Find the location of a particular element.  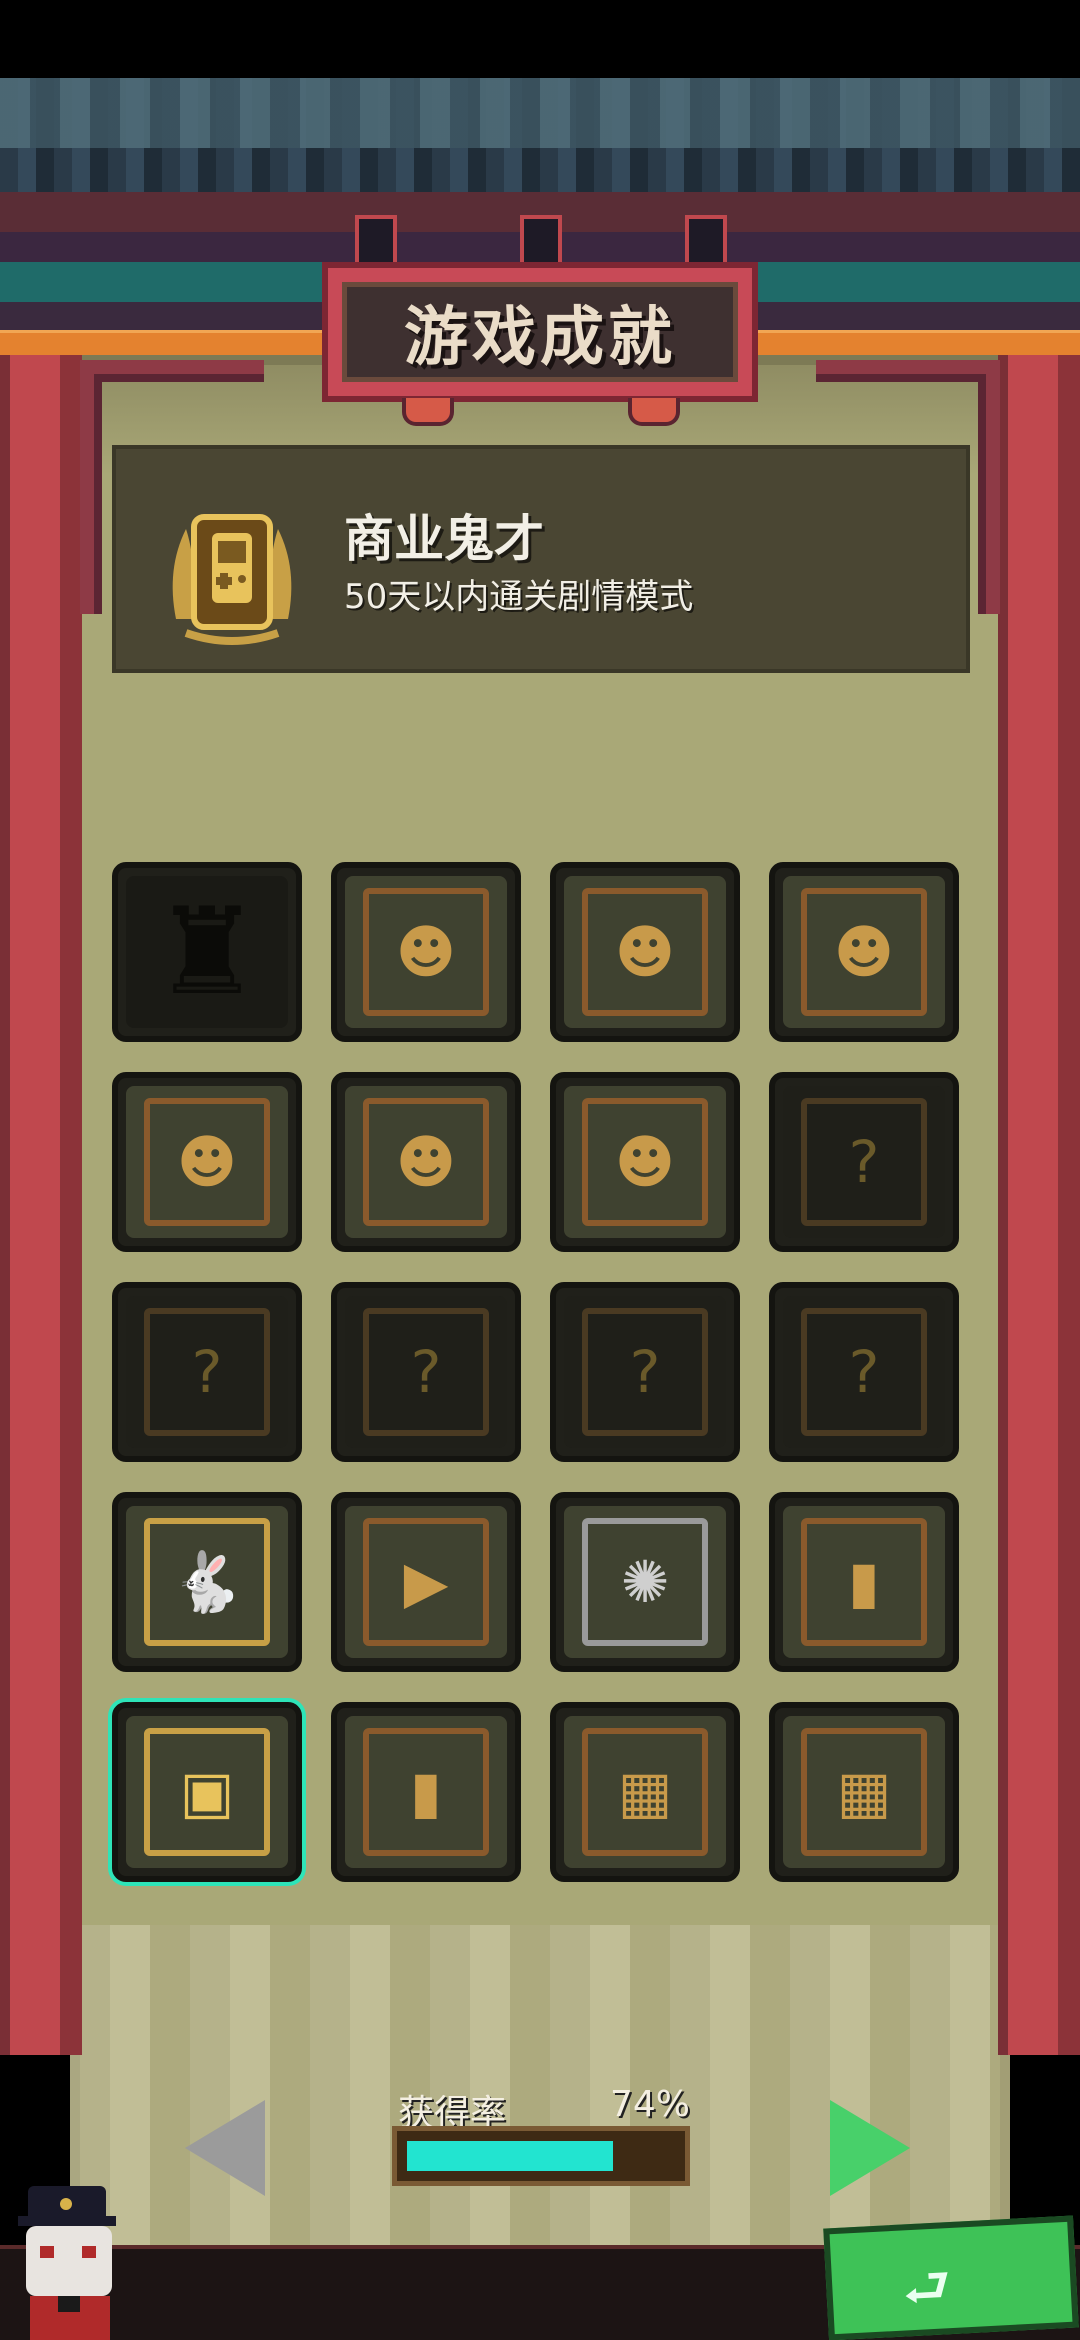

arrow-left-icon is located at coordinates (225, 2148).